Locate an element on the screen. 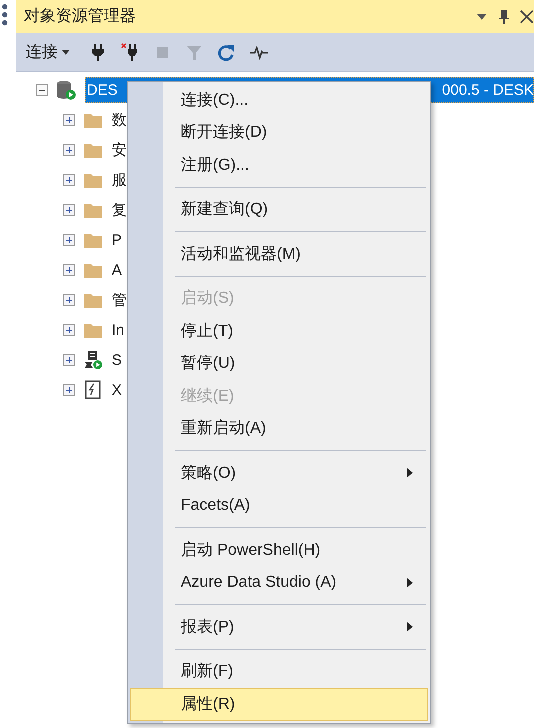 This screenshot has width=534, height=728. pin-icon is located at coordinates (504, 16).